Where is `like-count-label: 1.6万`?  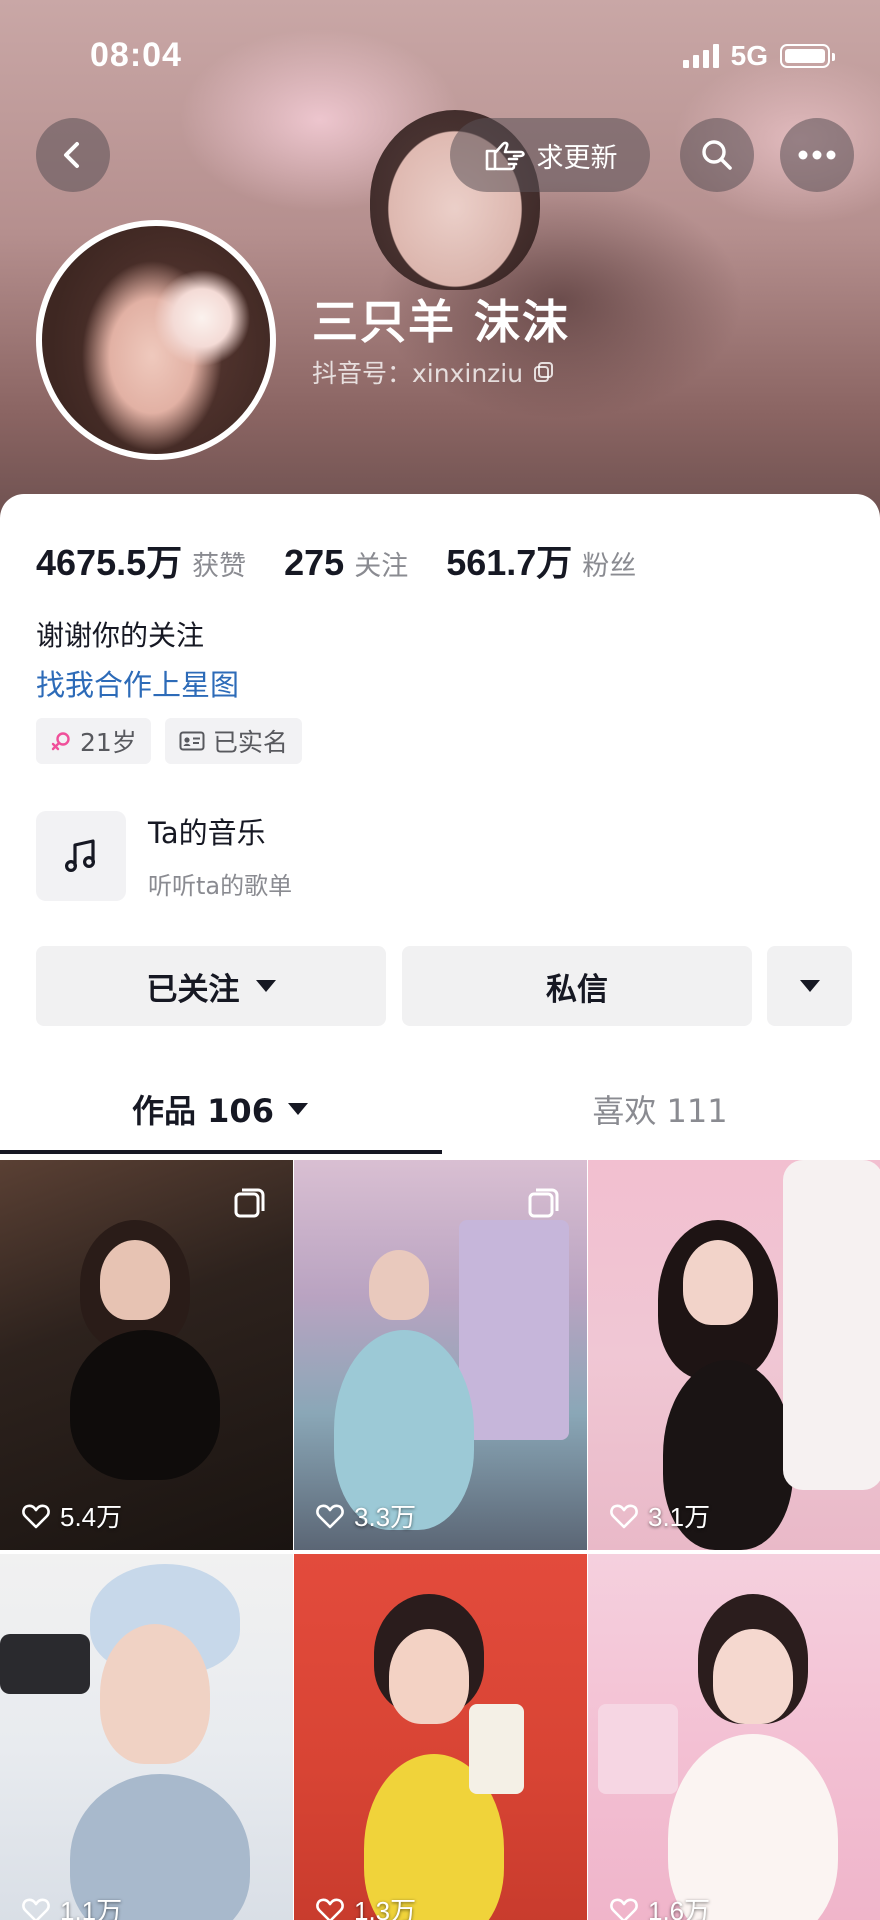 like-count-label: 1.6万 is located at coordinates (679, 1908).